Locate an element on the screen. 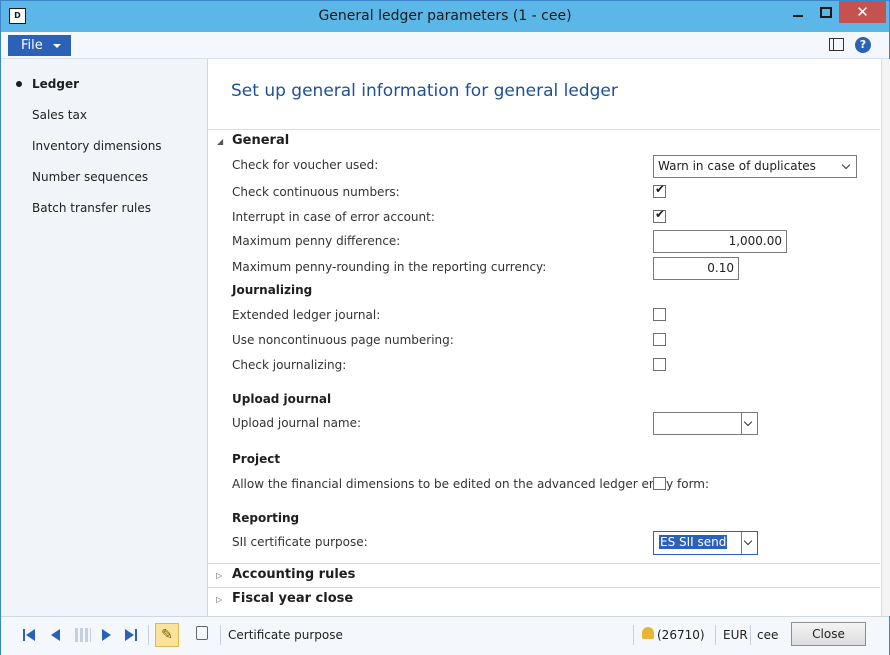 This screenshot has height=655, width=890. attachment-icon is located at coordinates (202, 633).